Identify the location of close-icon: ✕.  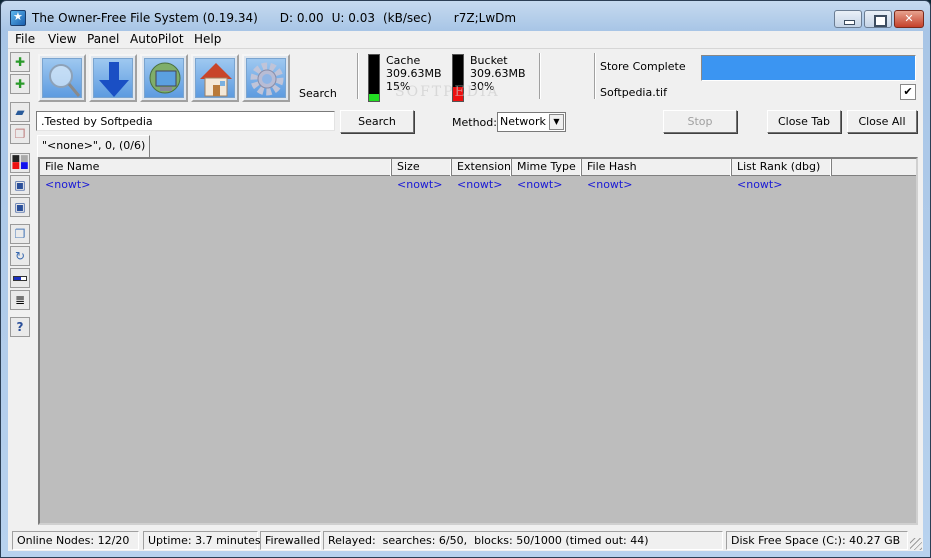
(909, 18).